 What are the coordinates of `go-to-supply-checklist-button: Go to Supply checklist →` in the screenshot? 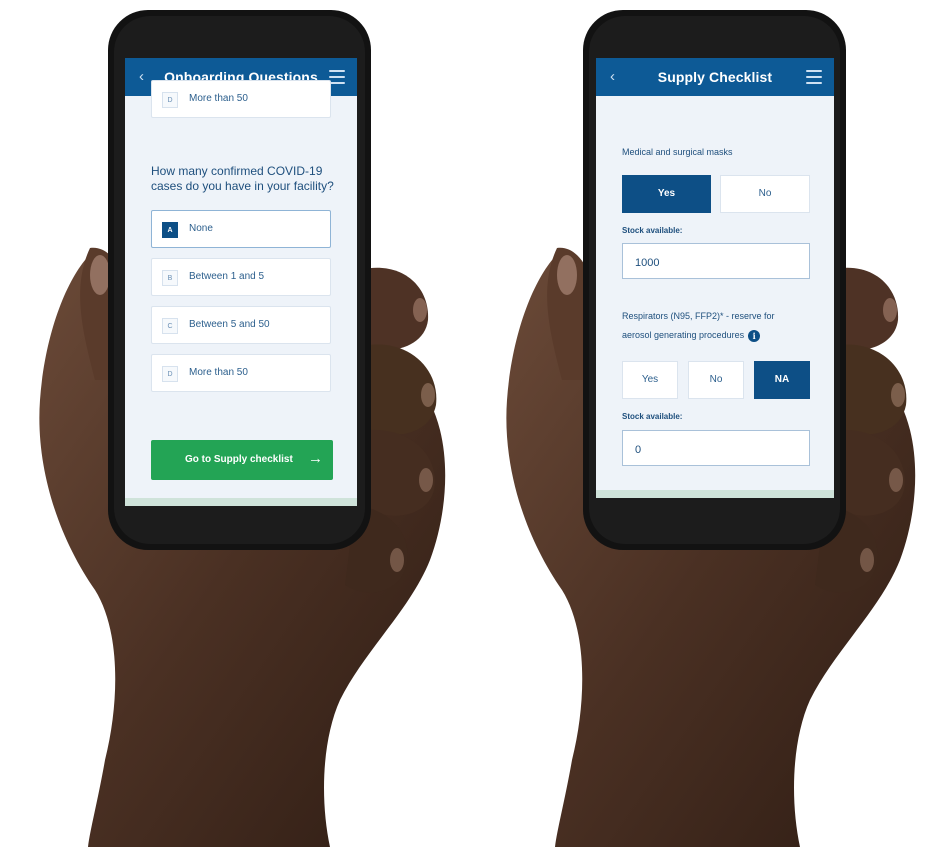 It's located at (242, 460).